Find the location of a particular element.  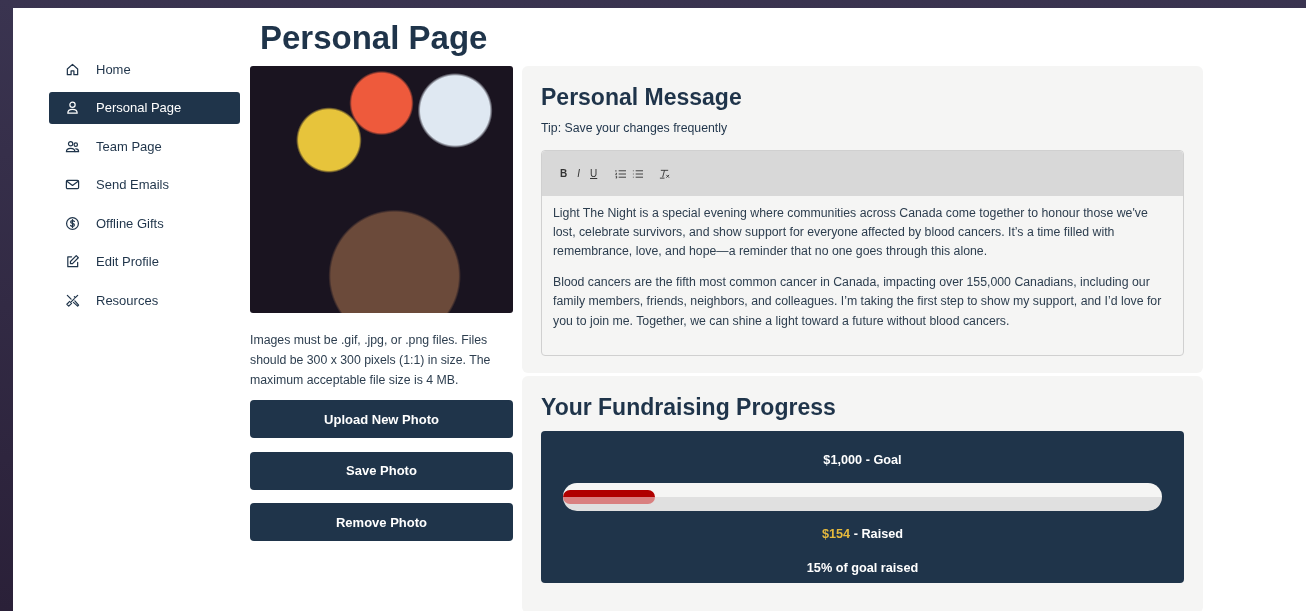

message-paragraph: Light The Night is a special evening where communities across Canada come together to honour those we've lost, celebrate survivors, and show support for everyone affected by blood cancers. It’s a time filled with remembrance, love, and hope—a reminder that no one goes through this alone. is located at coordinates (851, 233).